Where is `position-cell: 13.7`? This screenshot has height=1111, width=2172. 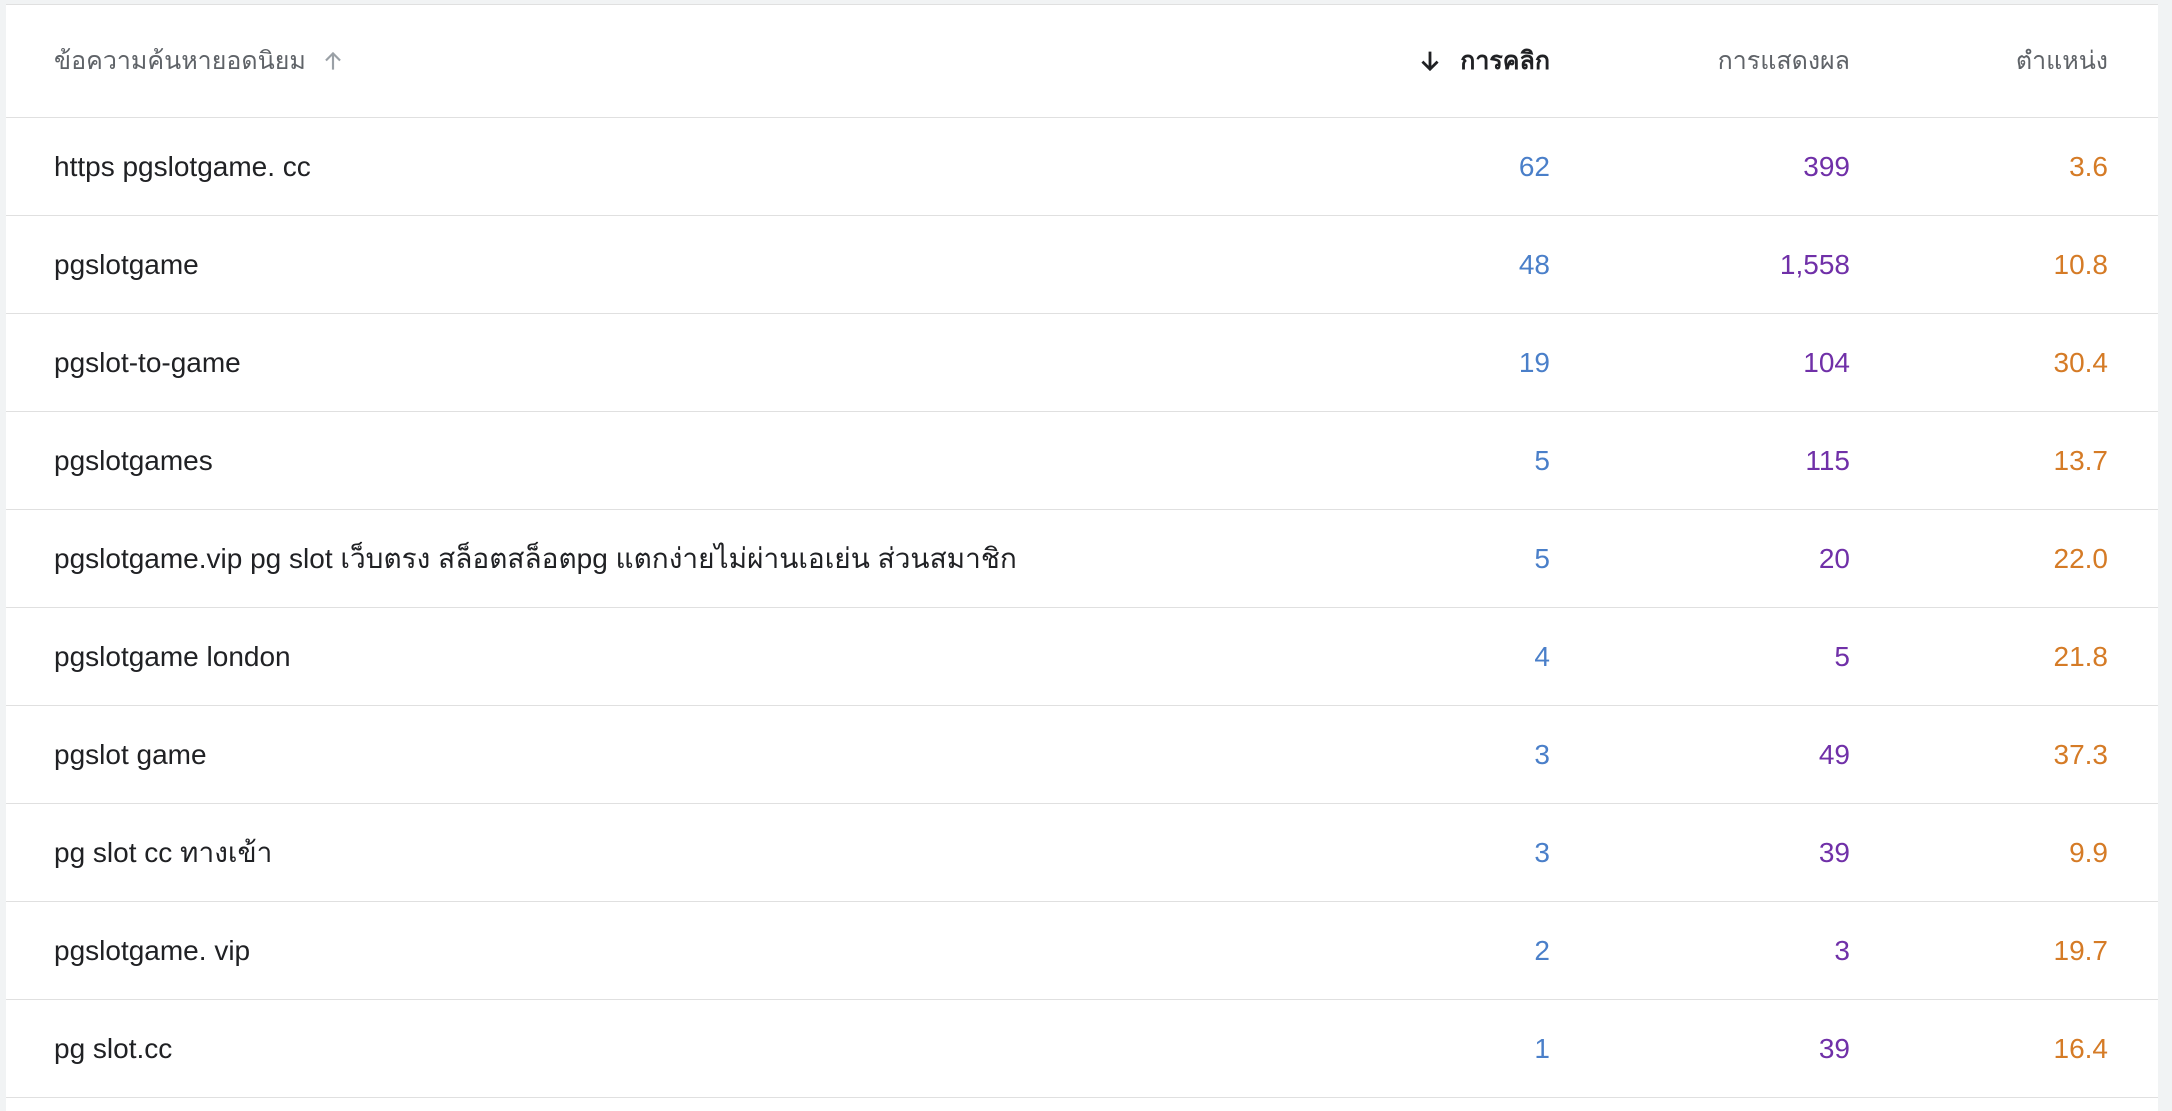 position-cell: 13.7 is located at coordinates (2081, 460).